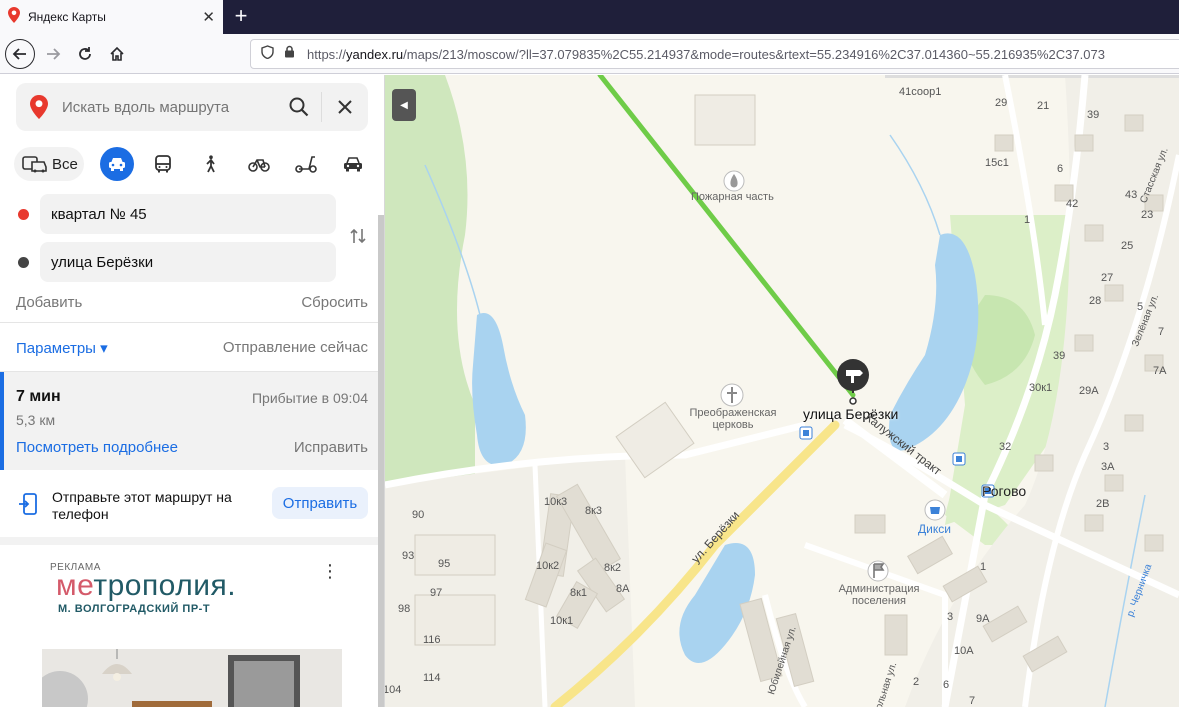  Describe the element at coordinates (330, 571) in the screenshot. I see `ad-more-icon: ⋮` at that location.